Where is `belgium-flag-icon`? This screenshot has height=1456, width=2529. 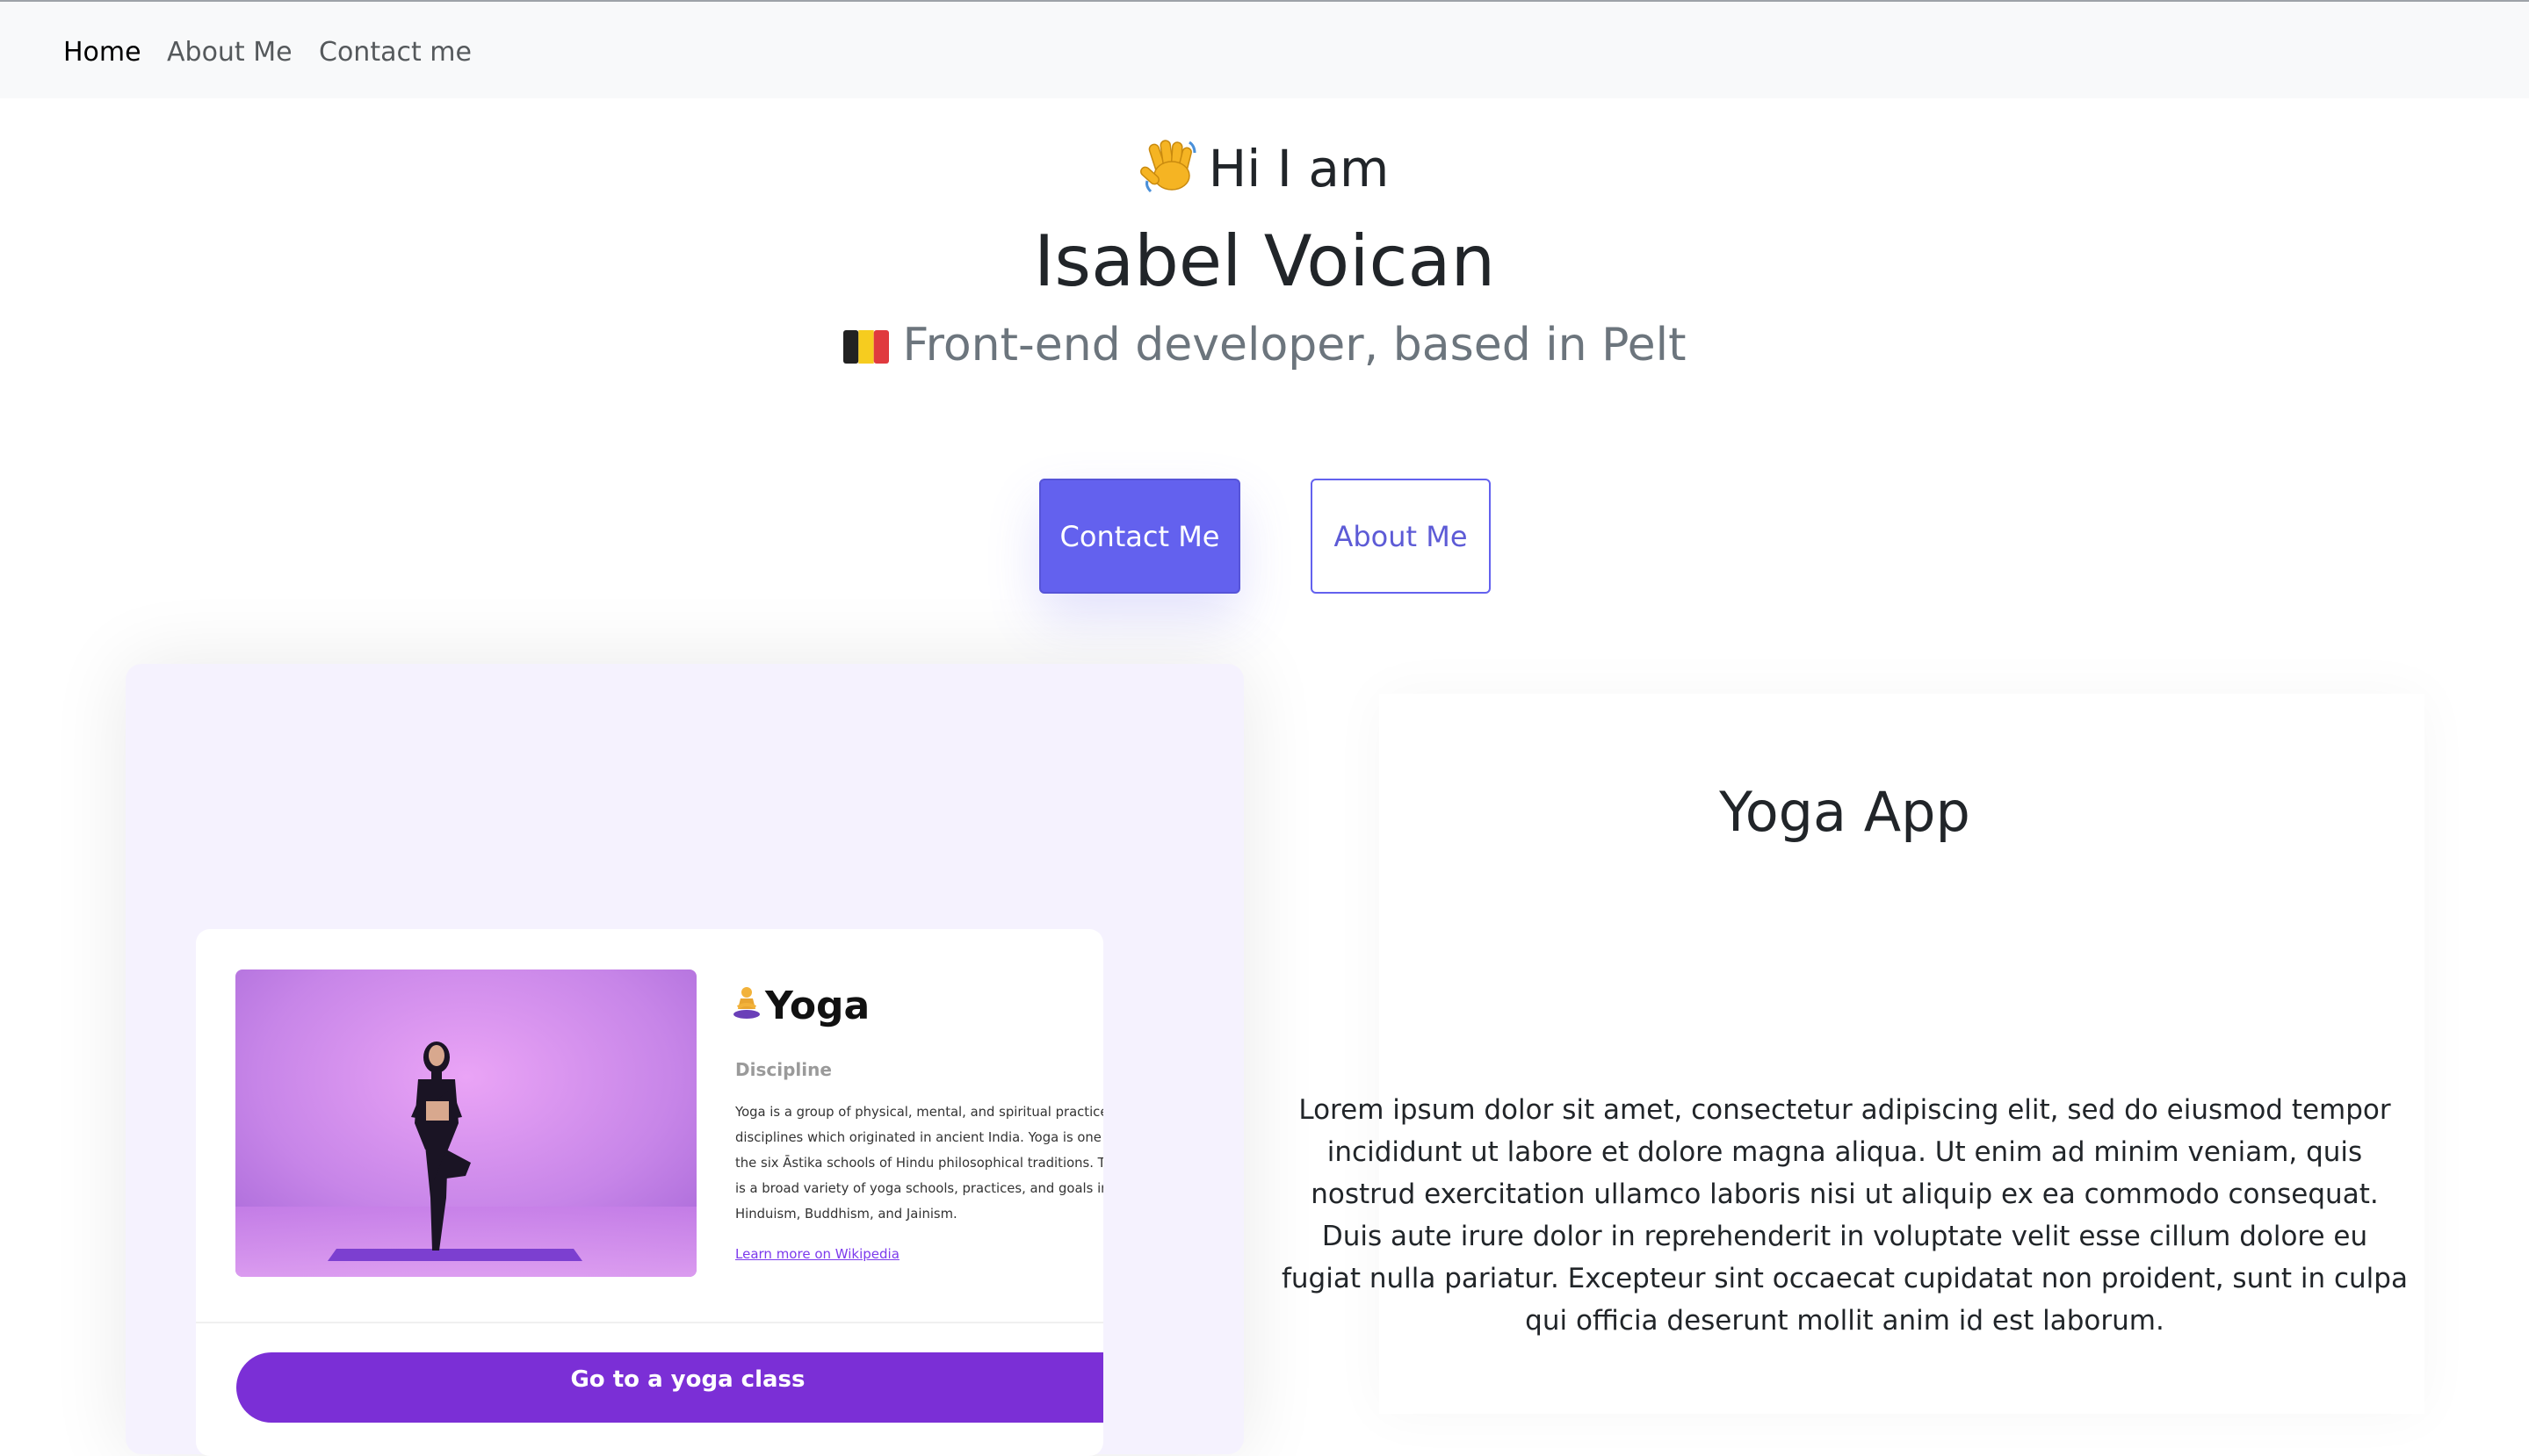 belgium-flag-icon is located at coordinates (865, 341).